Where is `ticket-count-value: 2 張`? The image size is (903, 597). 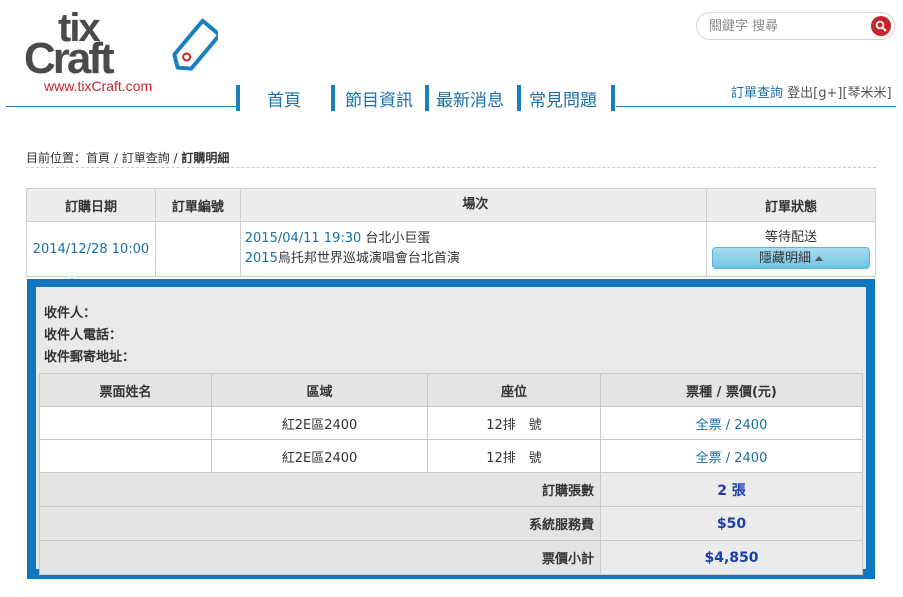
ticket-count-value: 2 張 is located at coordinates (731, 489).